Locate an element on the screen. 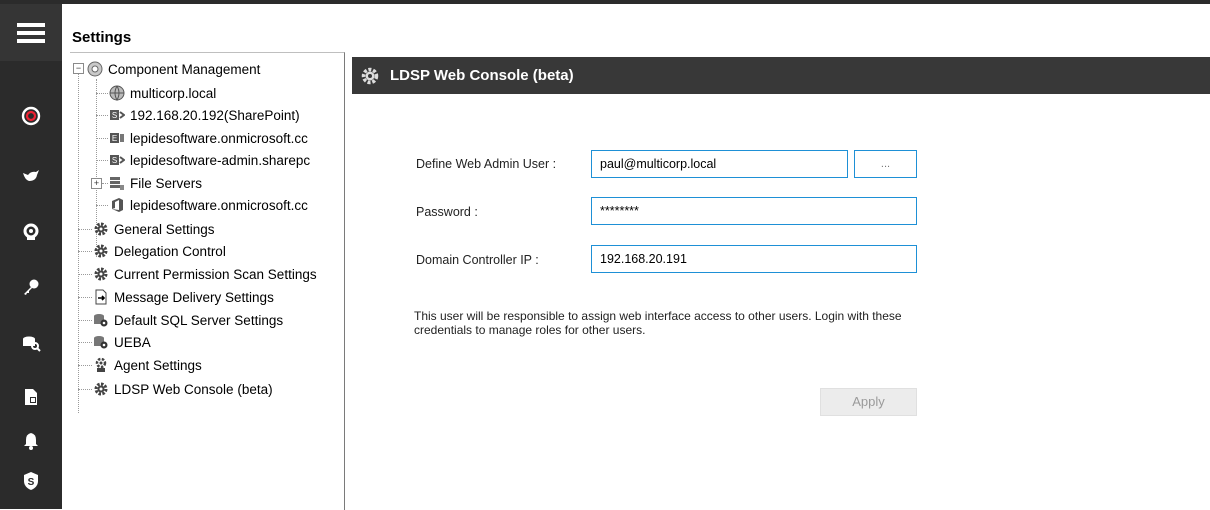 This screenshot has width=1210, height=510. key-icon is located at coordinates (31, 287).